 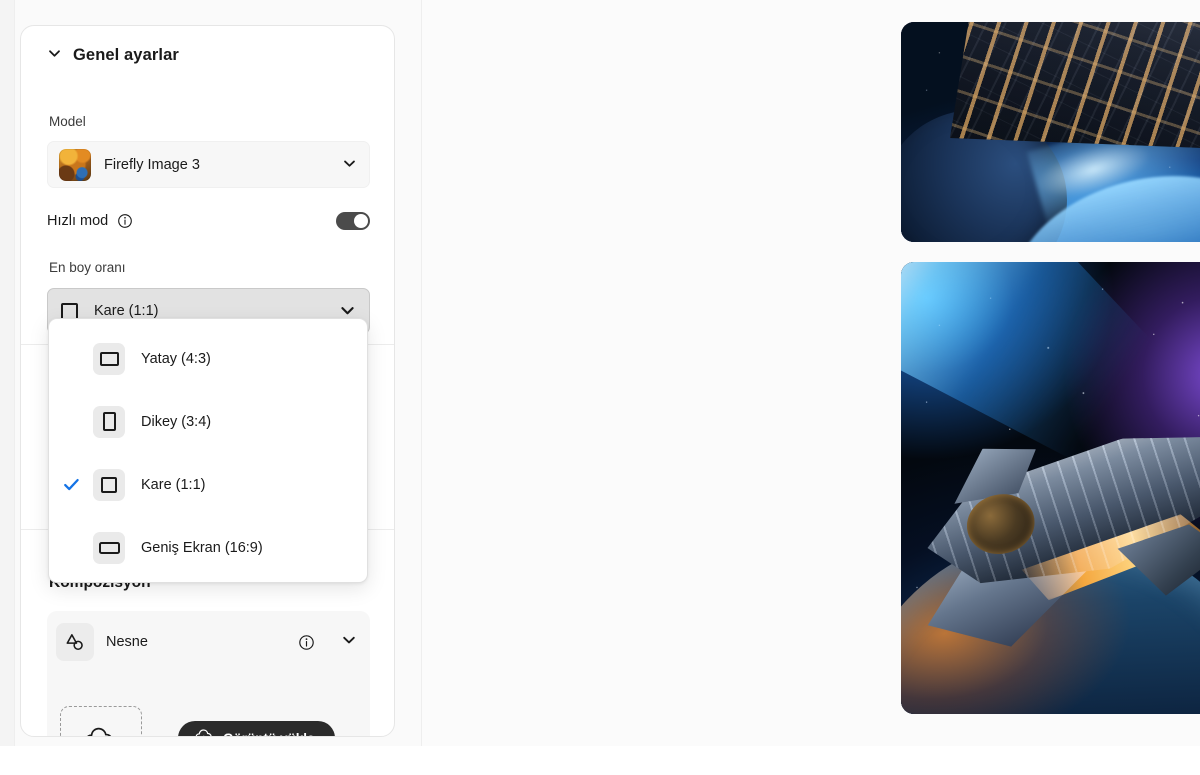 I want to click on aspect-ratio-value: Kare (1:1), so click(x=126, y=311).